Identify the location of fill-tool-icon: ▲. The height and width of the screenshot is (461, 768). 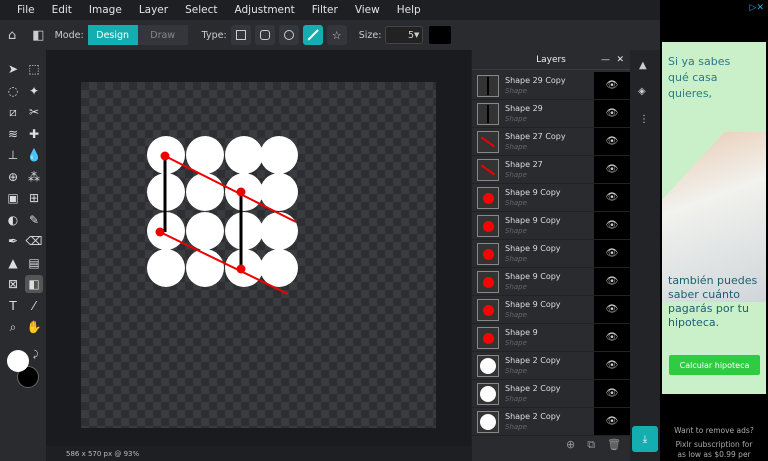
(13, 263).